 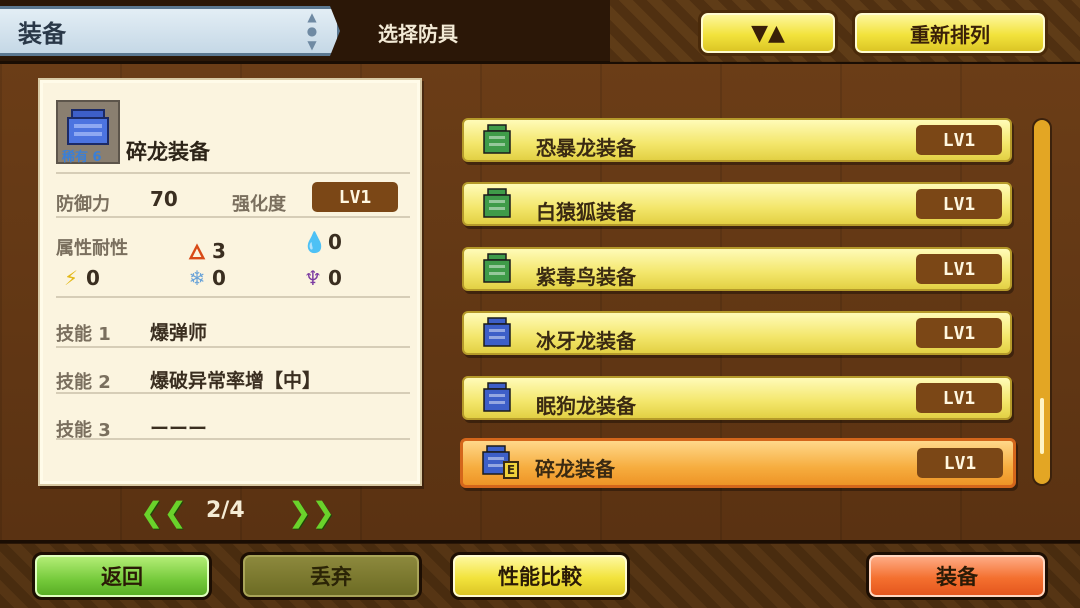 What do you see at coordinates (586, 406) in the screenshot?
I see `armor-list-item-name: 眠狗龙装备` at bounding box center [586, 406].